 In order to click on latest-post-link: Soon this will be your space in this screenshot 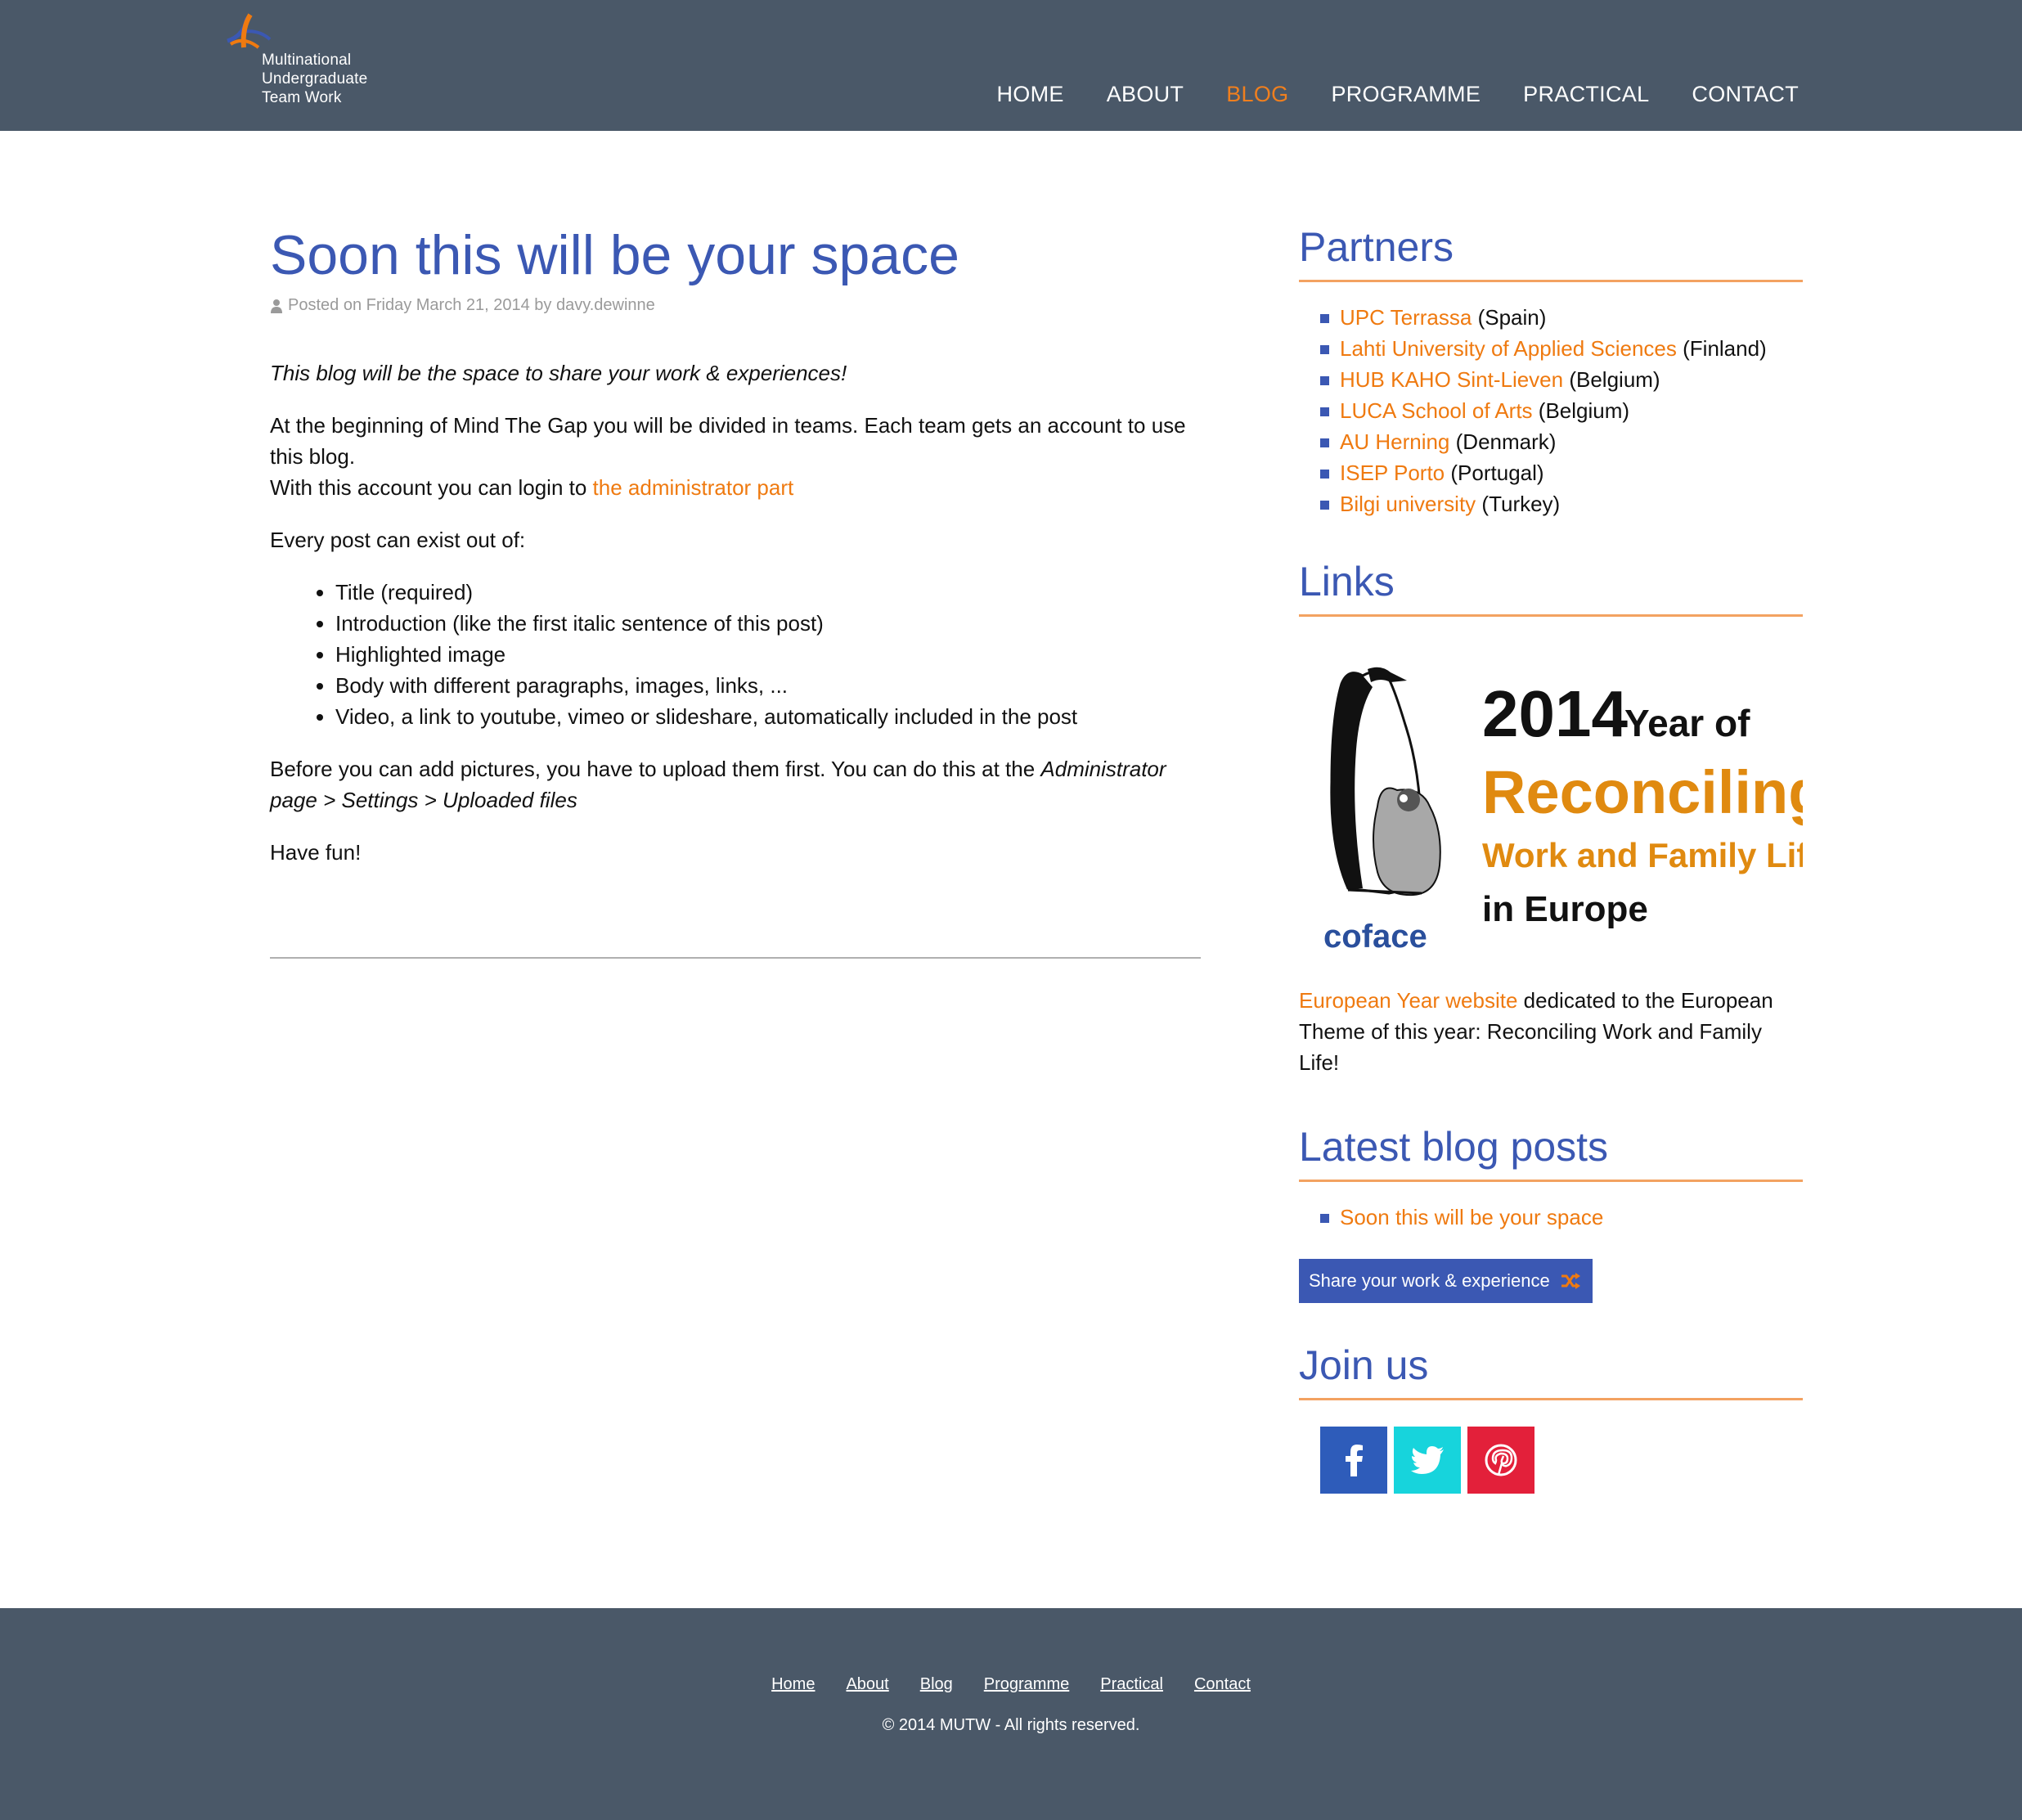, I will do `click(1471, 1217)`.